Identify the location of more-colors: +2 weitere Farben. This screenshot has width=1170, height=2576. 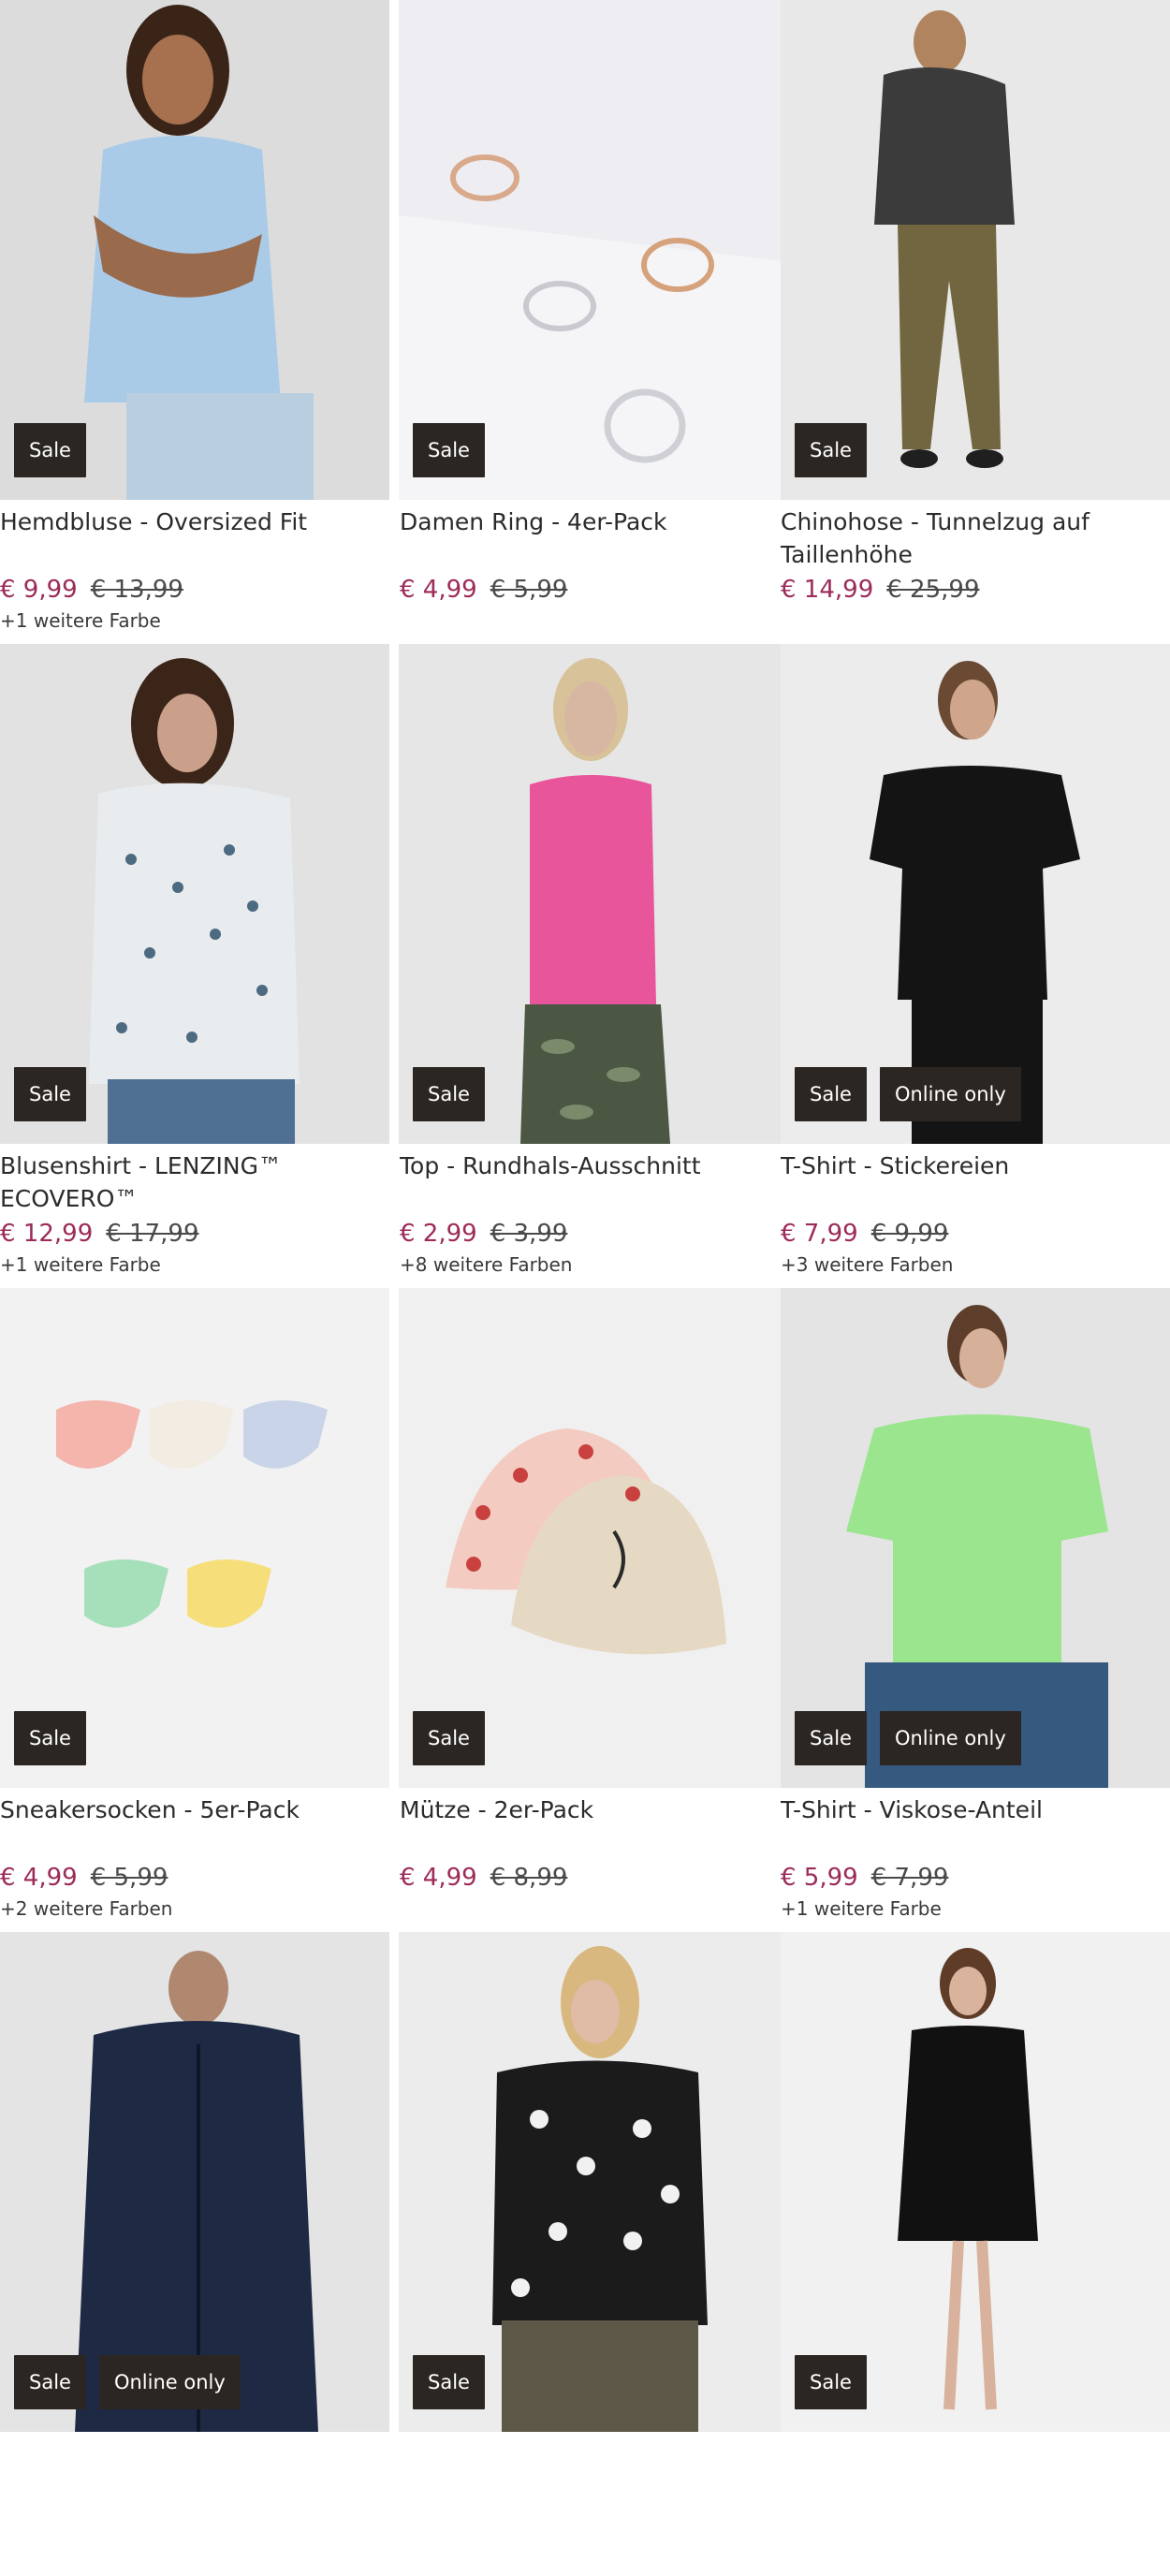
(194, 1908).